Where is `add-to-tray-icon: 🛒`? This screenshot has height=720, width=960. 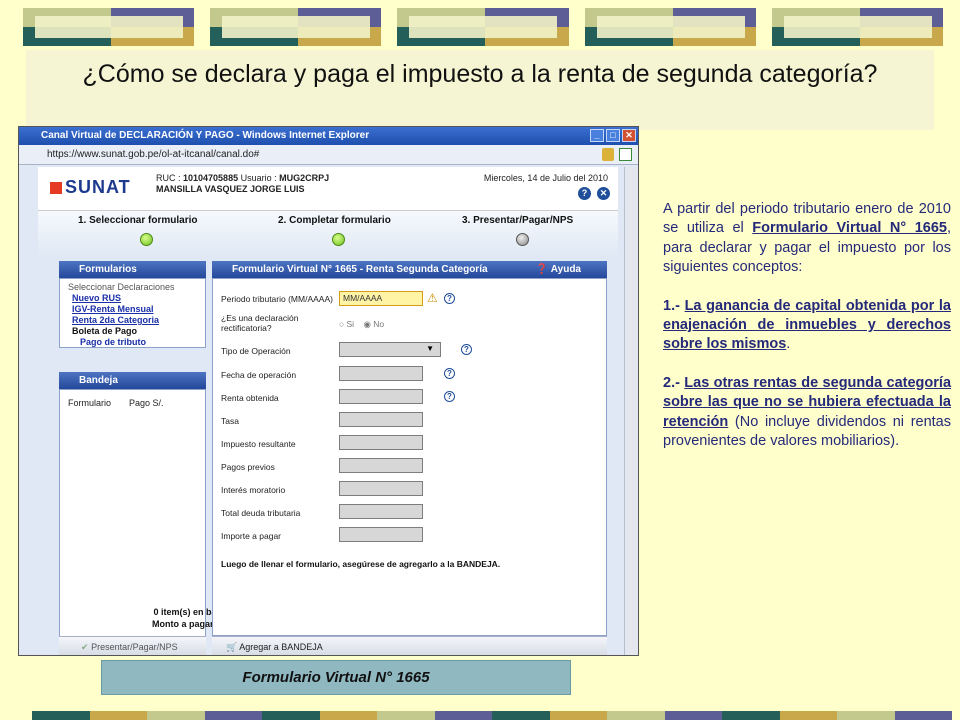
add-to-tray-icon: 🛒 is located at coordinates (232, 647).